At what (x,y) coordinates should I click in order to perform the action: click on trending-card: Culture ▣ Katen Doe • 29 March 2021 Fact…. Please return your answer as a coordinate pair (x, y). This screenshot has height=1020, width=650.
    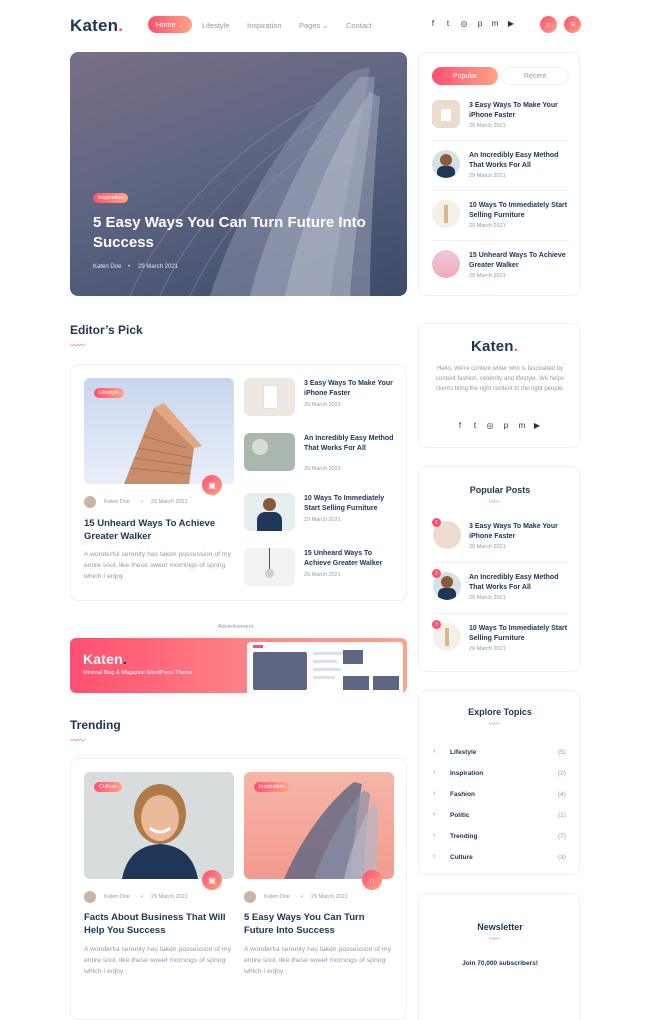
    Looking at the image, I should click on (238, 889).